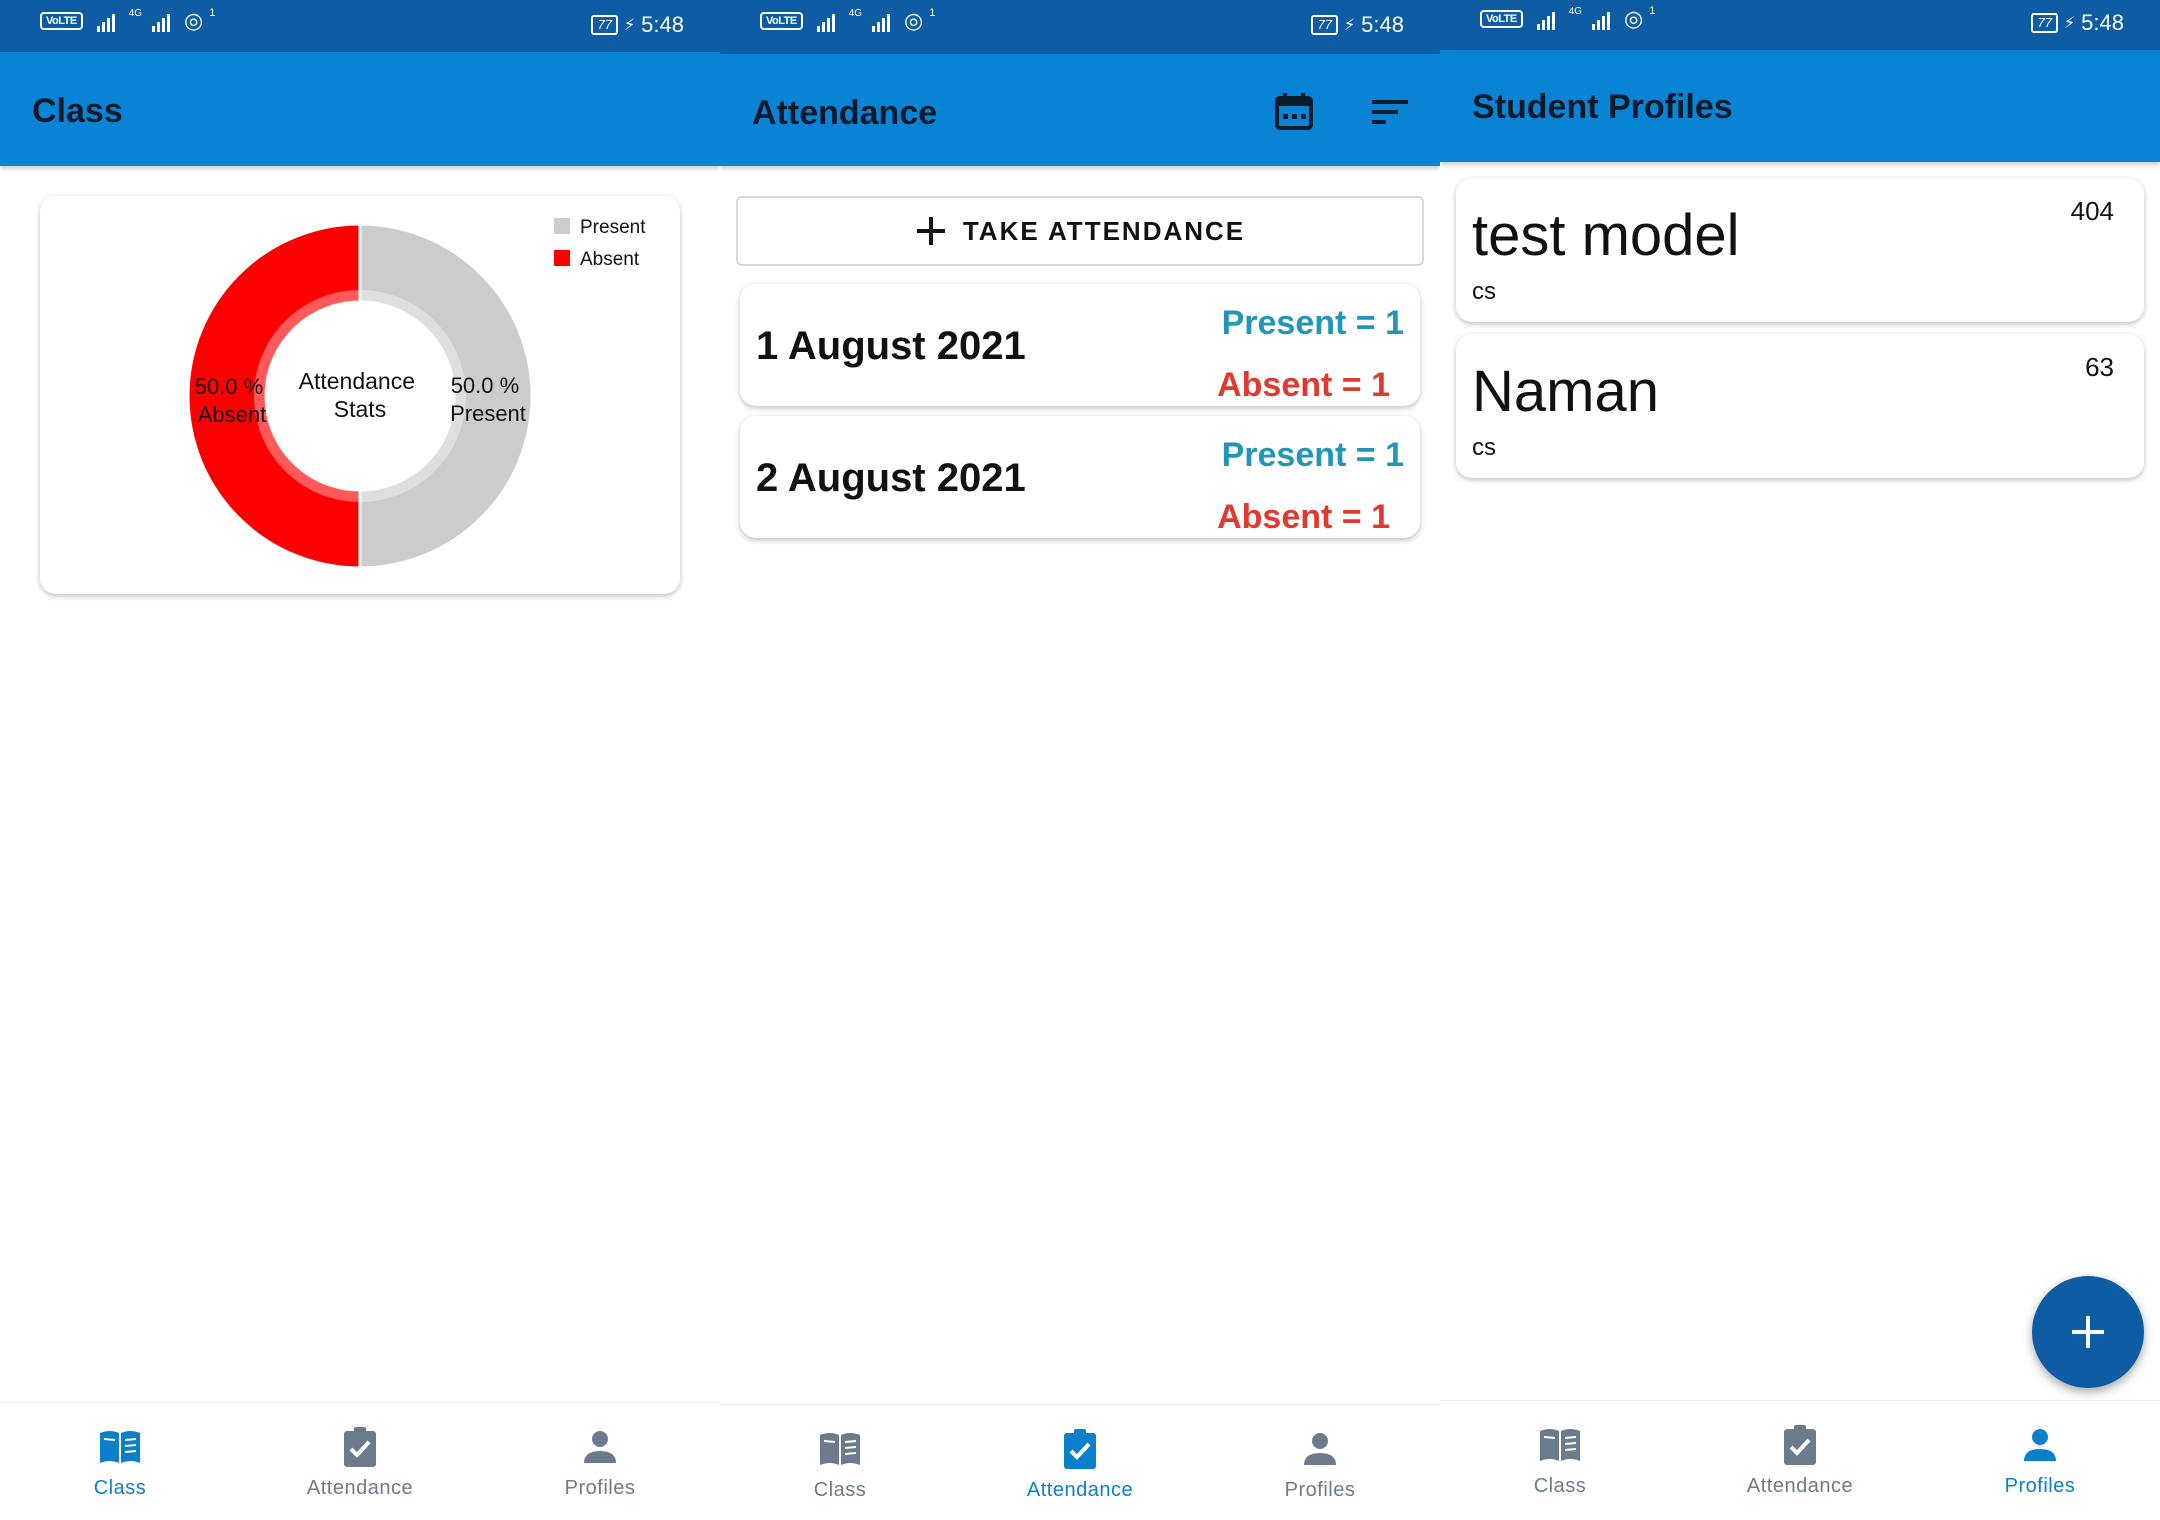 This screenshot has width=2160, height=1520. What do you see at coordinates (1800, 406) in the screenshot?
I see `student-card: Naman cs 63` at bounding box center [1800, 406].